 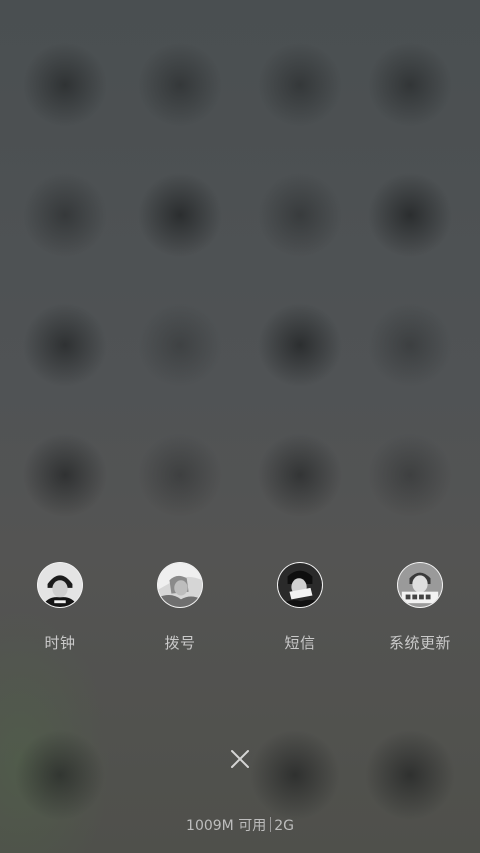 I want to click on clear-all-button, so click(x=240, y=759).